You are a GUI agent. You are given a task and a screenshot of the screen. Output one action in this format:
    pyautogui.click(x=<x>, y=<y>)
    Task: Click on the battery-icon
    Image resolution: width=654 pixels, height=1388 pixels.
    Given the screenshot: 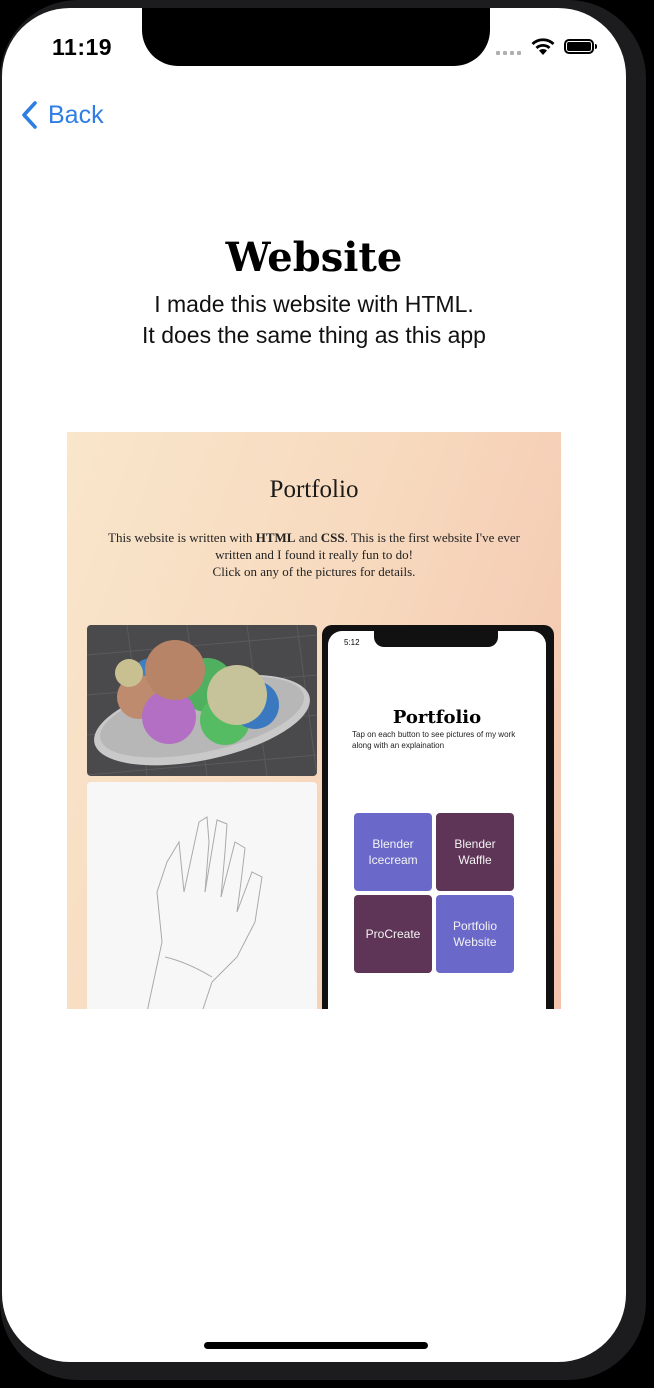 What is the action you would take?
    pyautogui.click(x=580, y=46)
    